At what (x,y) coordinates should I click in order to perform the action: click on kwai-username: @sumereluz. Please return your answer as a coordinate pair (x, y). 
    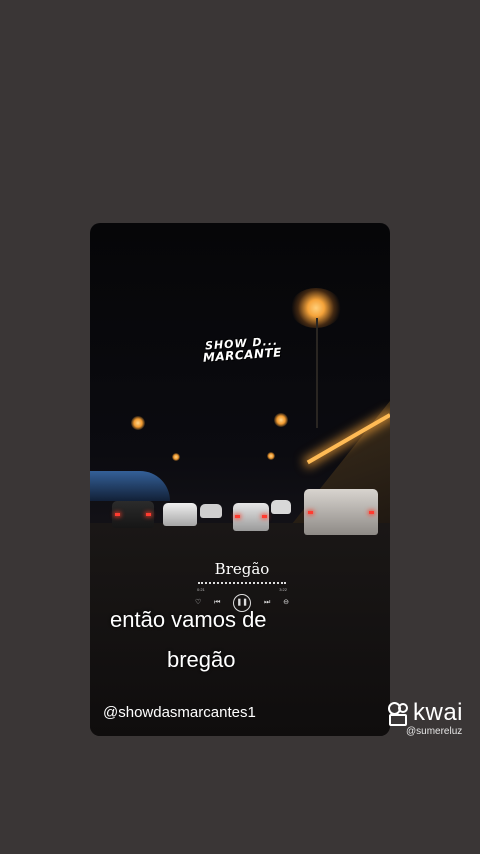
    Looking at the image, I should click on (434, 731).